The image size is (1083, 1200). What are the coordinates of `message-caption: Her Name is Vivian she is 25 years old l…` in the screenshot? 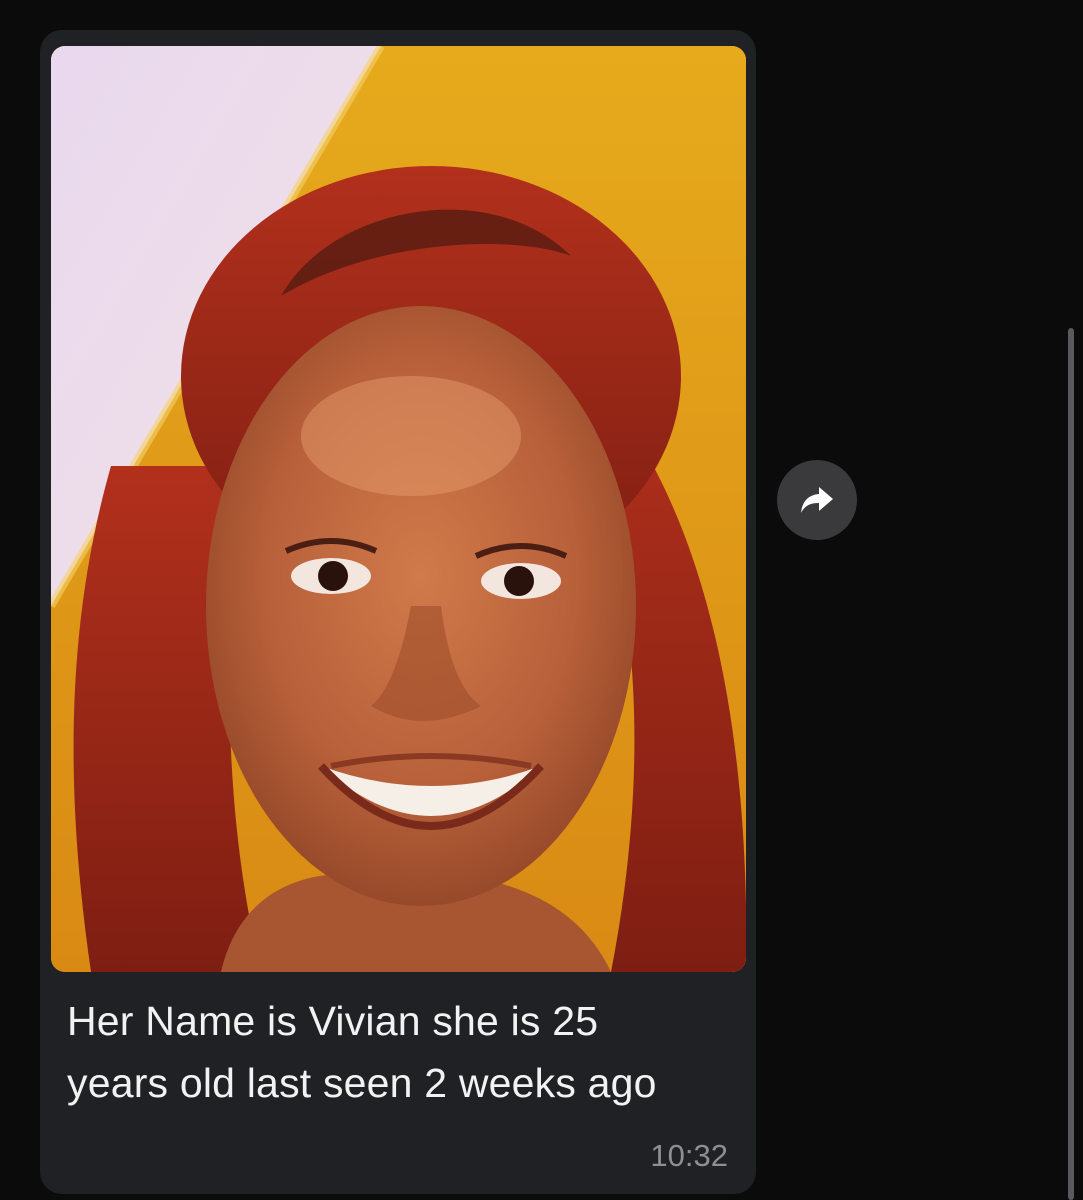 It's located at (362, 1052).